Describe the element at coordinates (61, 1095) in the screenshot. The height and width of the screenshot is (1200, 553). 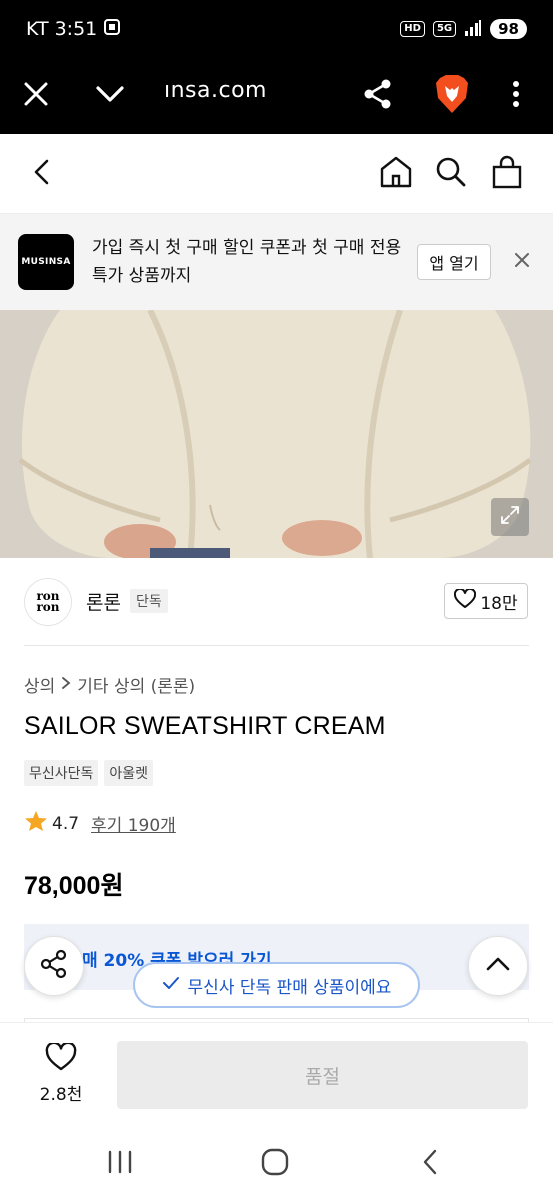
I see `wishlist-count: 2.8천` at that location.